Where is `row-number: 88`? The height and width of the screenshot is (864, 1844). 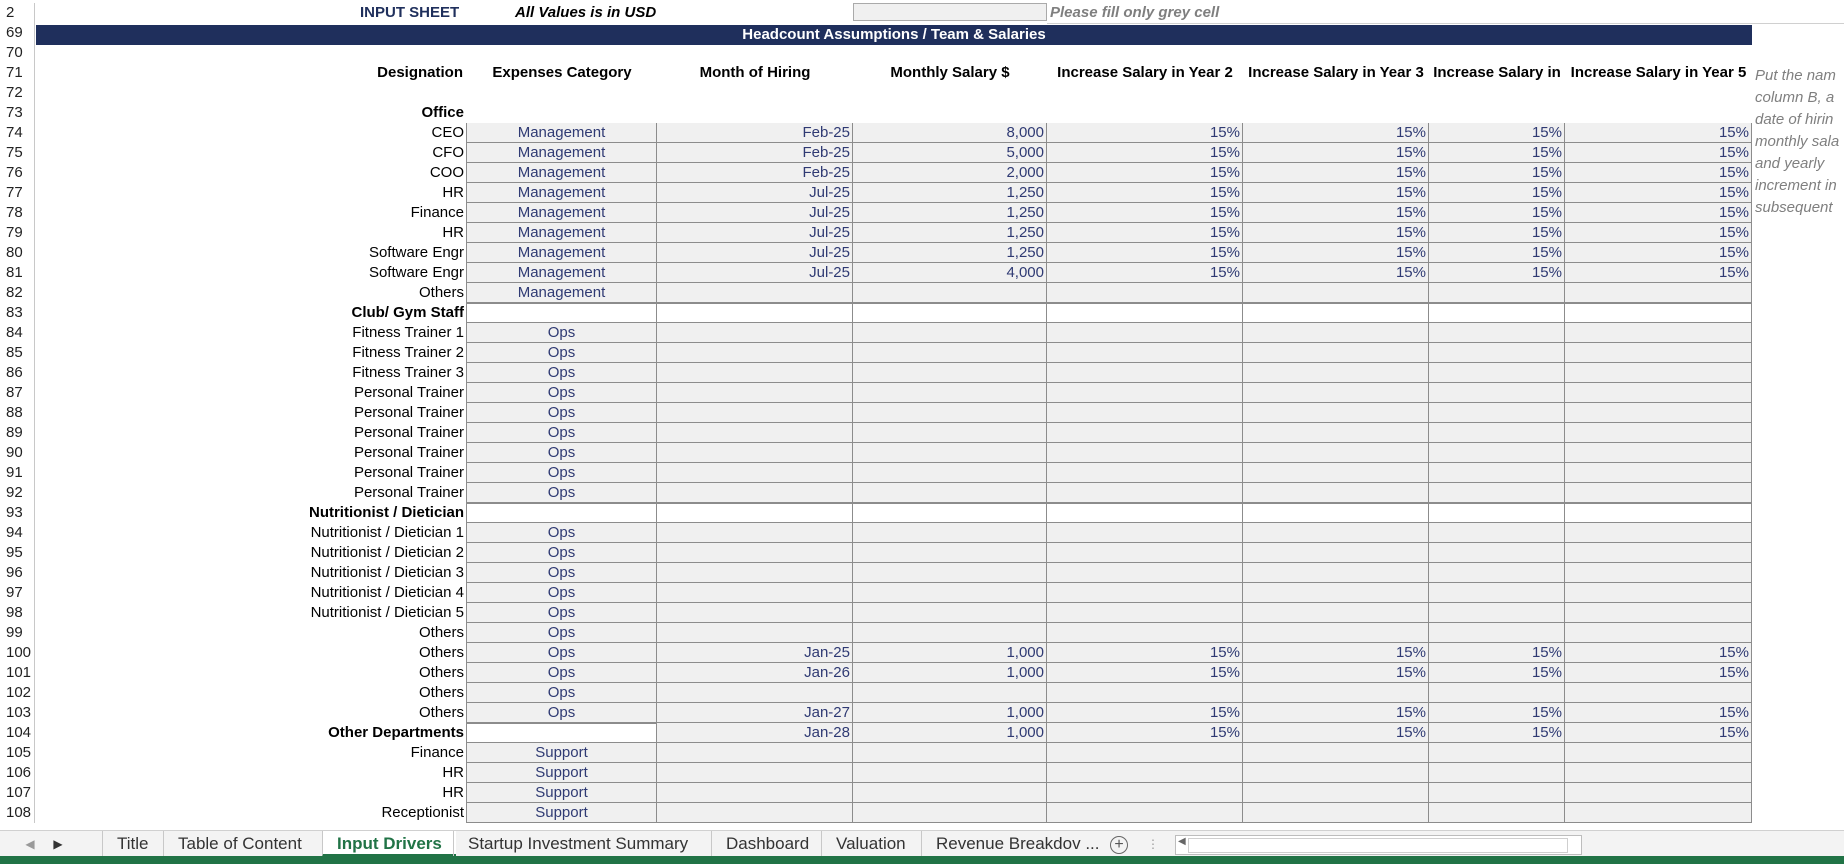
row-number: 88 is located at coordinates (17, 413).